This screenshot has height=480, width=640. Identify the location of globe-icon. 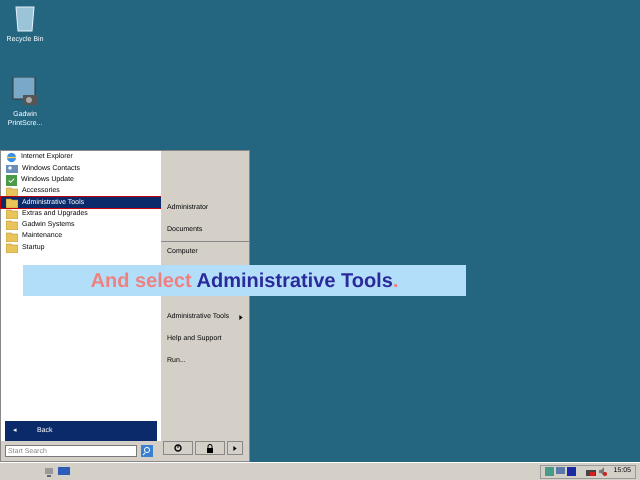
(11, 158).